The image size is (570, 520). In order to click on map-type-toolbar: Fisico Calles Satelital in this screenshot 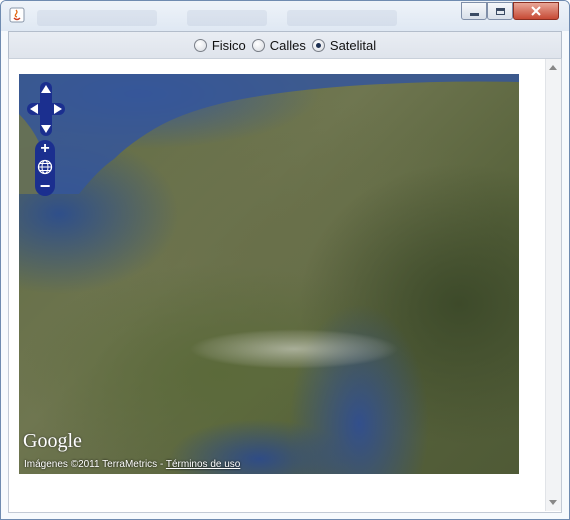, I will do `click(285, 45)`.